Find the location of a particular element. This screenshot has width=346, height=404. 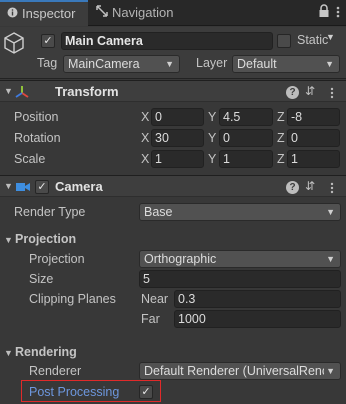

camera-enabled-checkbox: ✓ is located at coordinates (42, 187).